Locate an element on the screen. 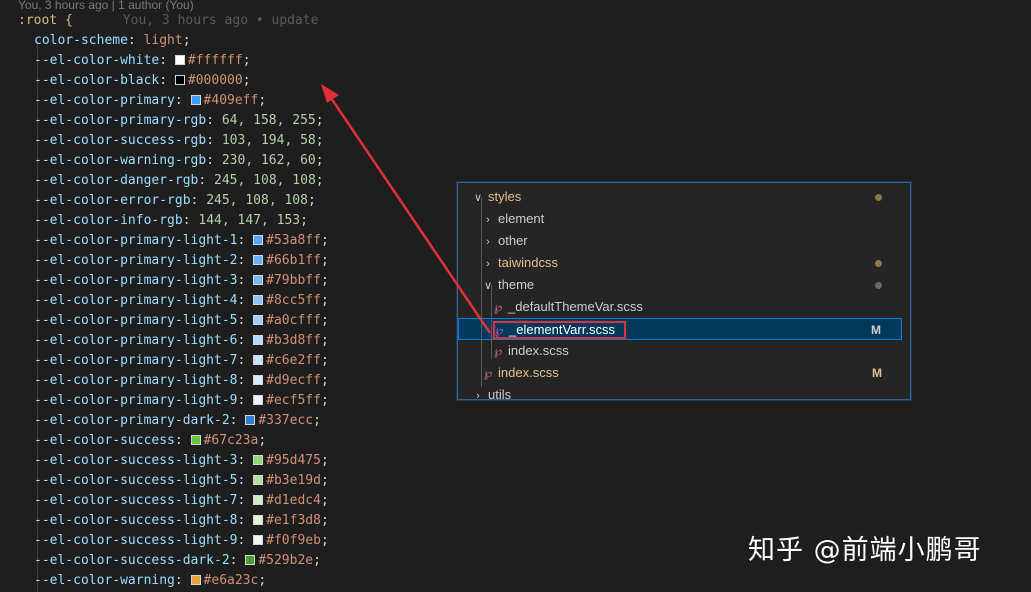 This screenshot has height=592, width=1031. css-property: --el-color-success-light-9 is located at coordinates (136, 540).